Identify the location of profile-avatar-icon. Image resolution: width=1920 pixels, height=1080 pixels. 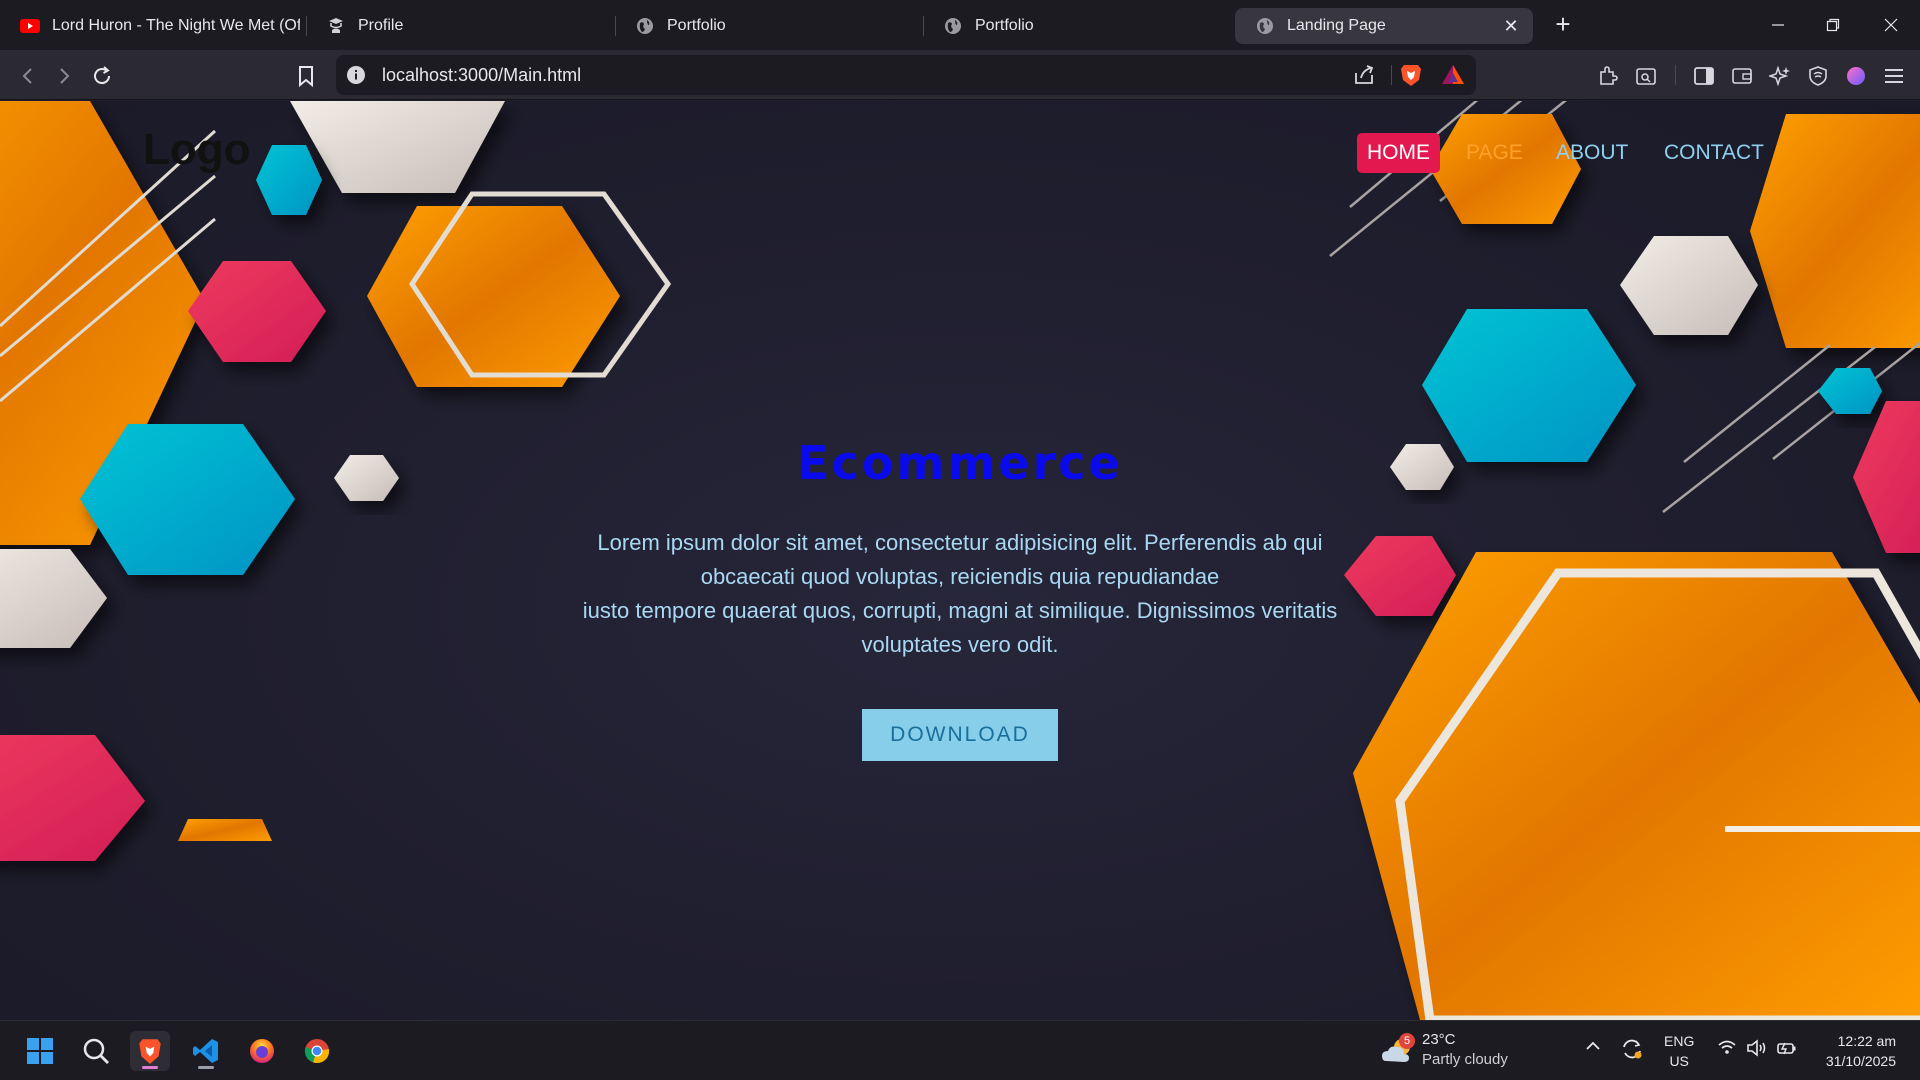
(1856, 76).